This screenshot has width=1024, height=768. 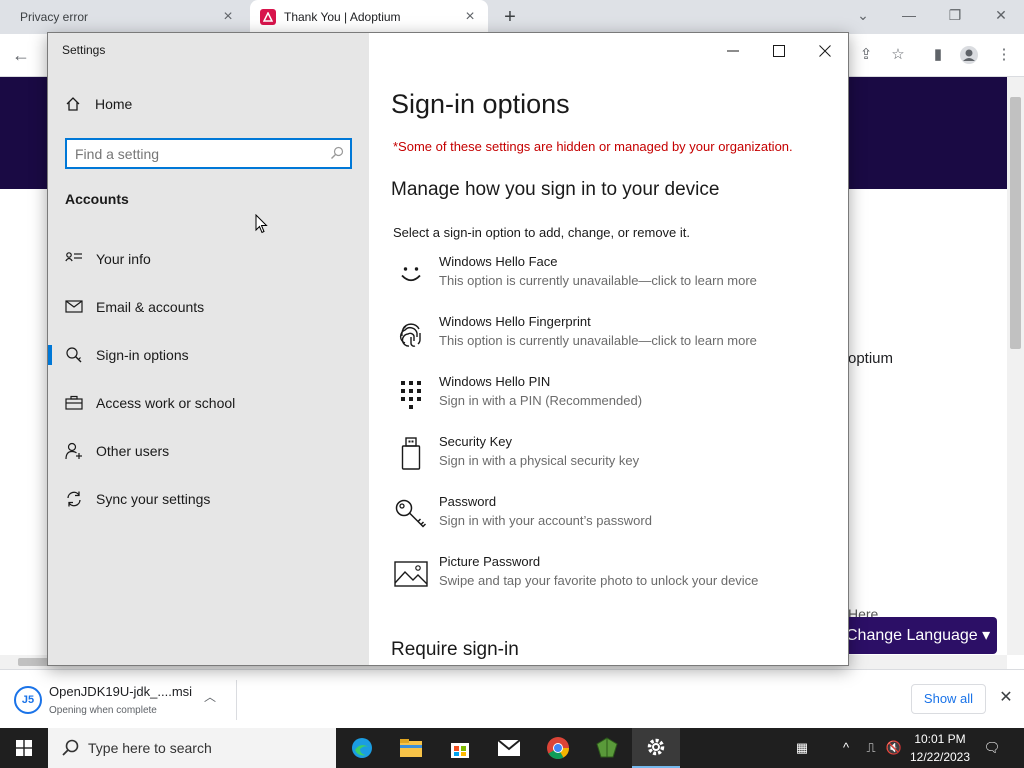 I want to click on find-setting-box, so click(x=208, y=153).